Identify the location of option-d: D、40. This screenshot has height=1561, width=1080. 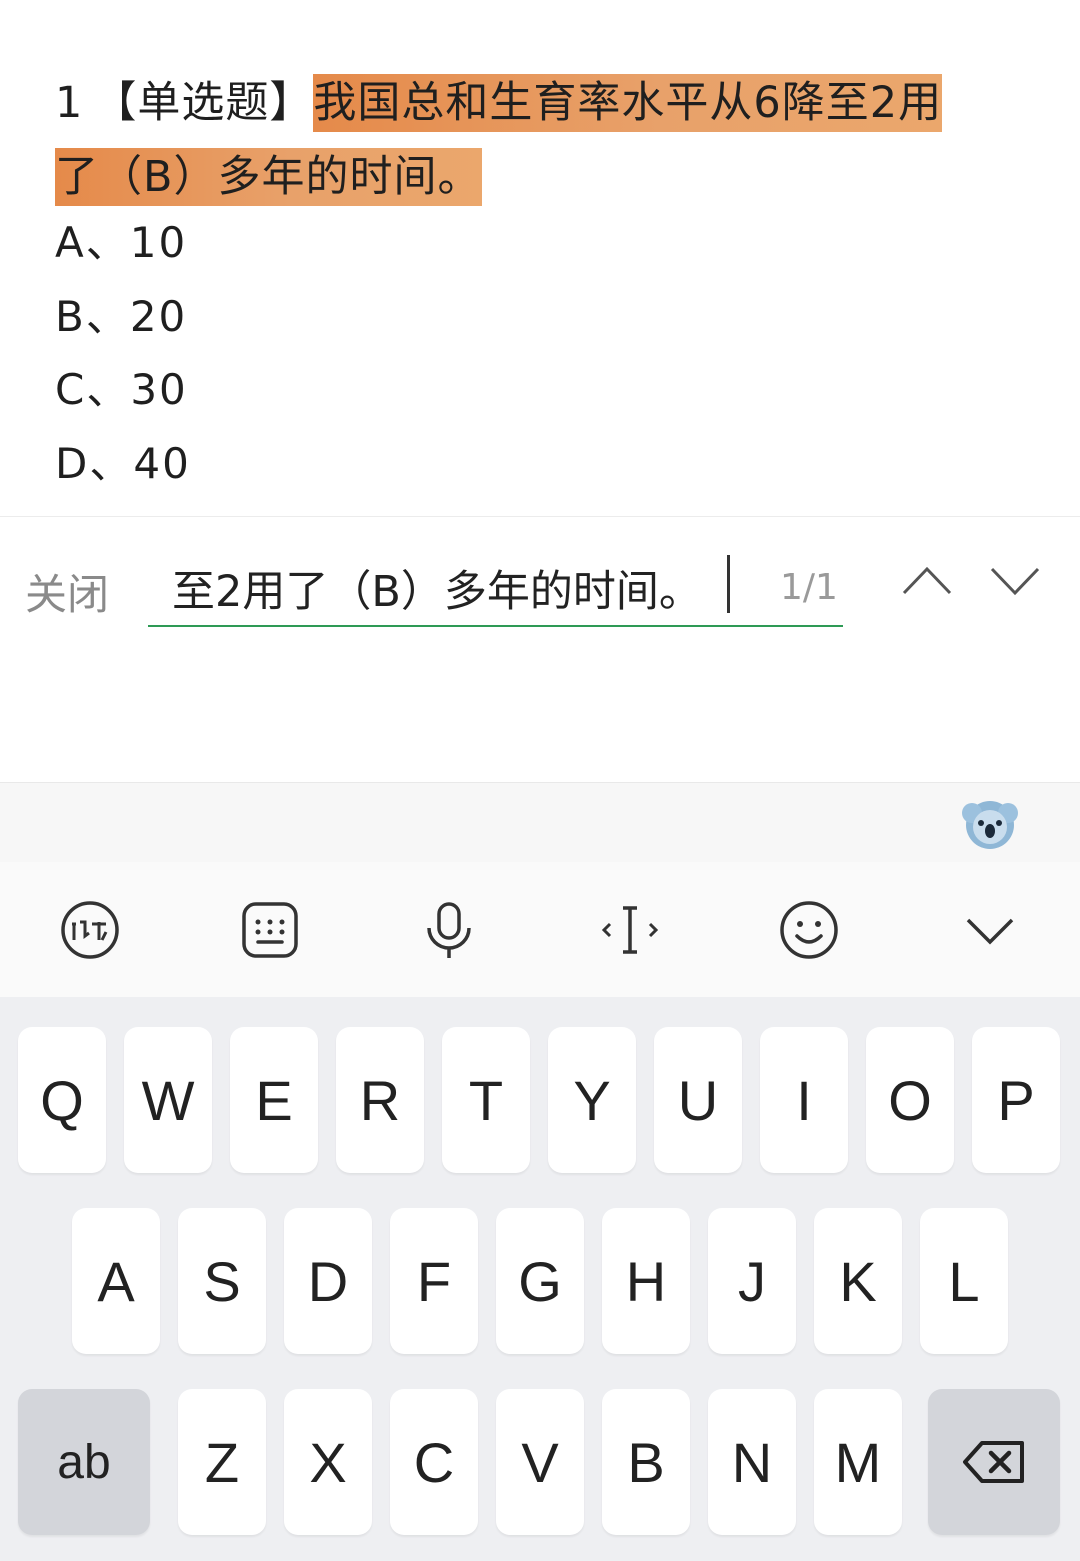
(123, 464).